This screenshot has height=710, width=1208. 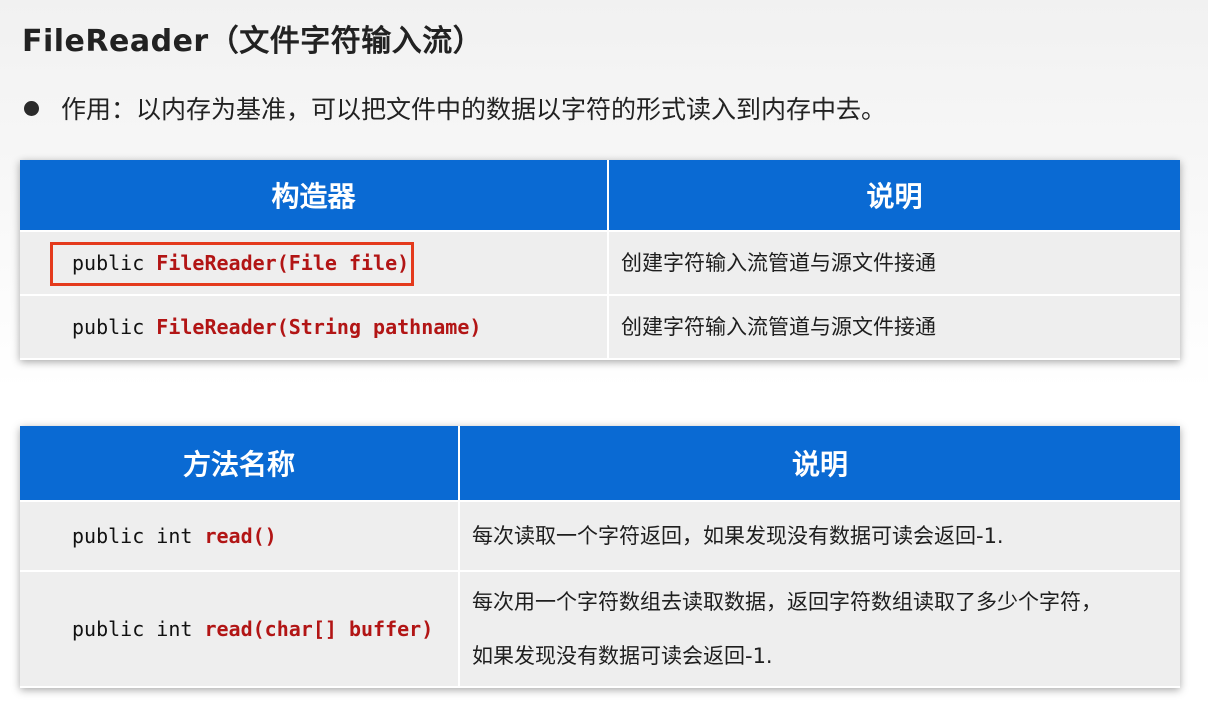 I want to click on signature-text: read(), so click(x=240, y=536).